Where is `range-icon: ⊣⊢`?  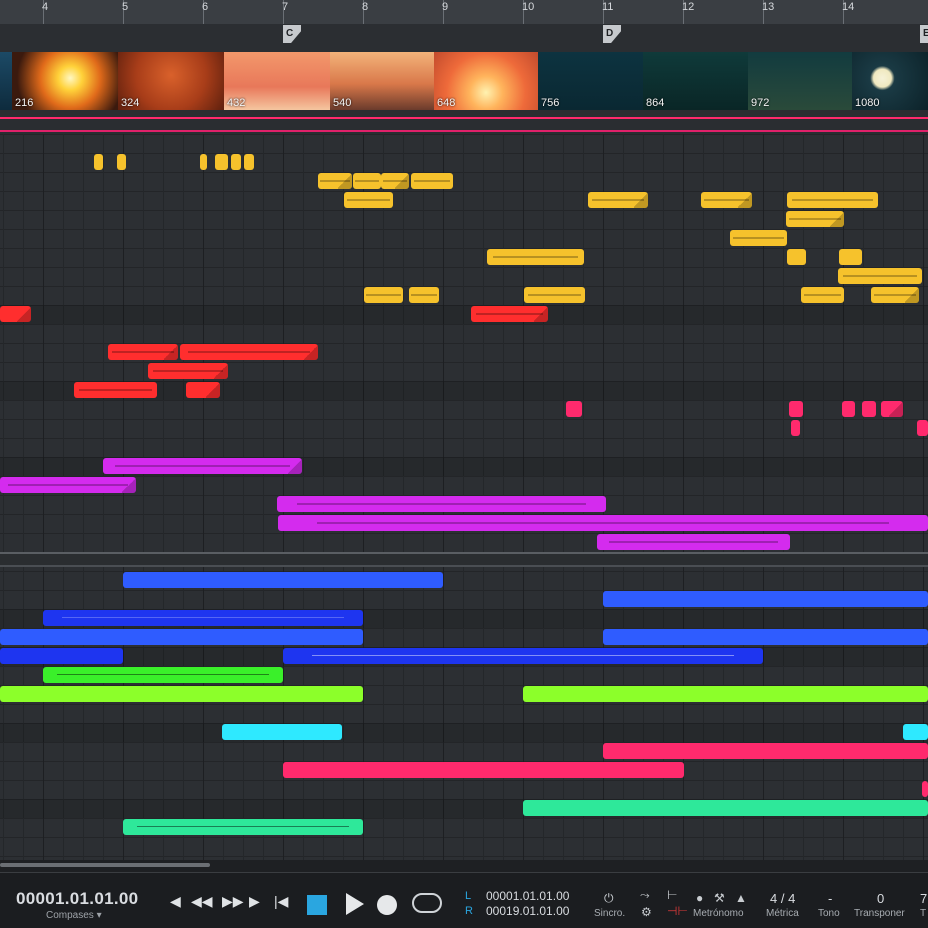
range-icon: ⊣⊢ is located at coordinates (677, 911).